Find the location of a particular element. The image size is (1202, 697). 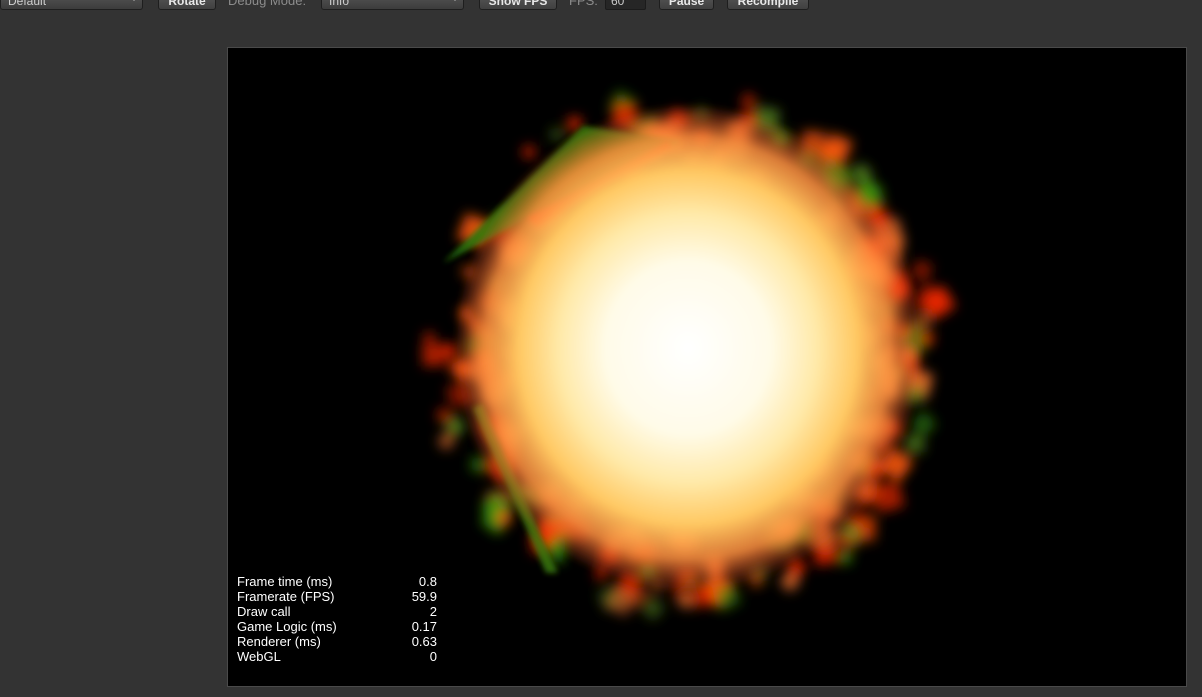

debug-mode-label: Debug Mode: is located at coordinates (267, 4).